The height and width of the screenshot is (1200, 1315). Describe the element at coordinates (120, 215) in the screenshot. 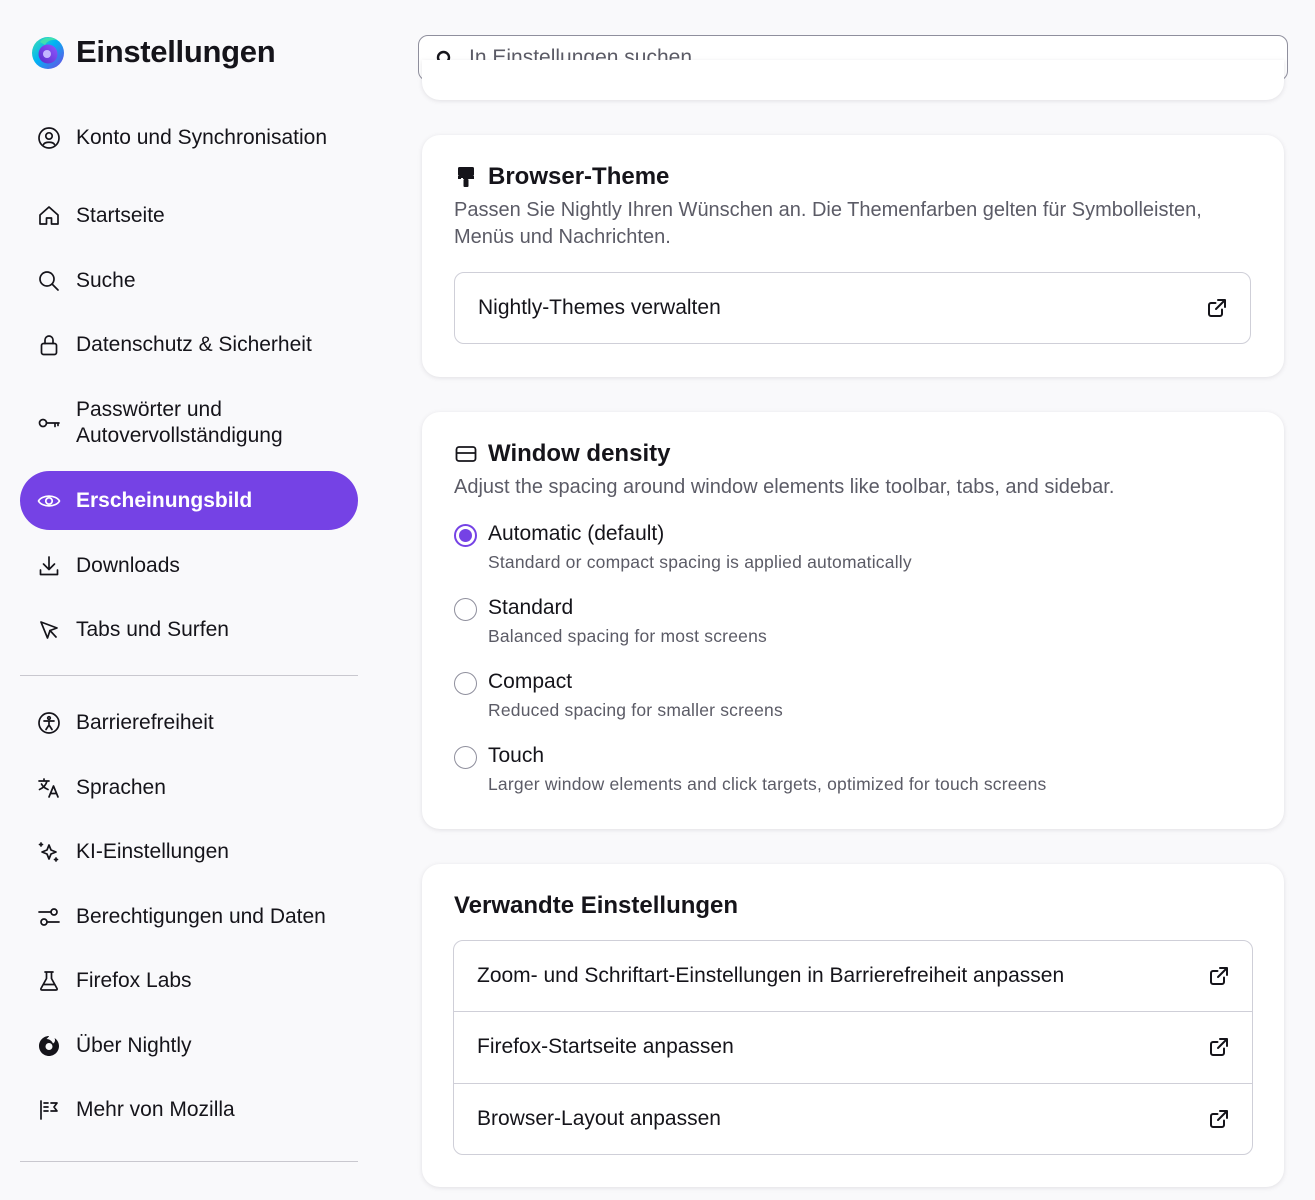

I see `sidebar-item-label: Startseite` at that location.